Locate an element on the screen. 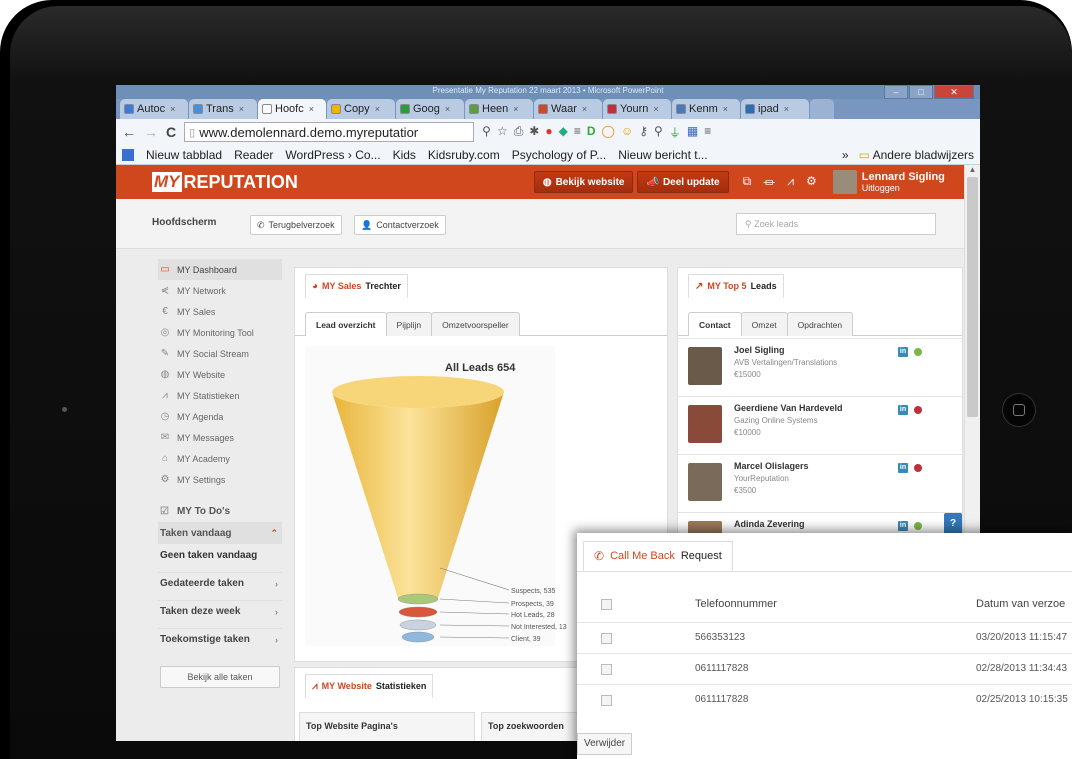 The width and height of the screenshot is (1072, 759). table-row: 0611117828 02/25/2013 10:15:35 is located at coordinates (824, 699).